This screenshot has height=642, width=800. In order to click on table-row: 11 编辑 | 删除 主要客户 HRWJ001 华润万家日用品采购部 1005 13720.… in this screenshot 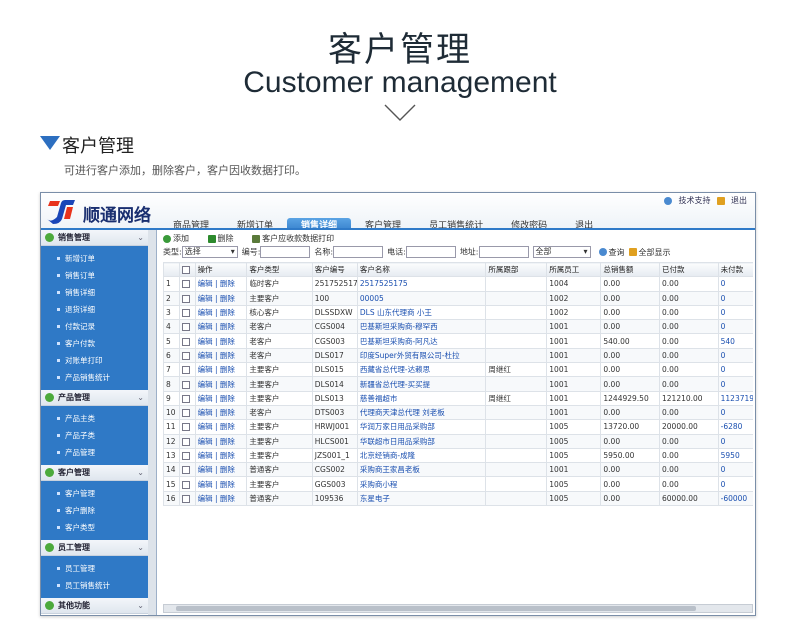, I will do `click(458, 427)`.